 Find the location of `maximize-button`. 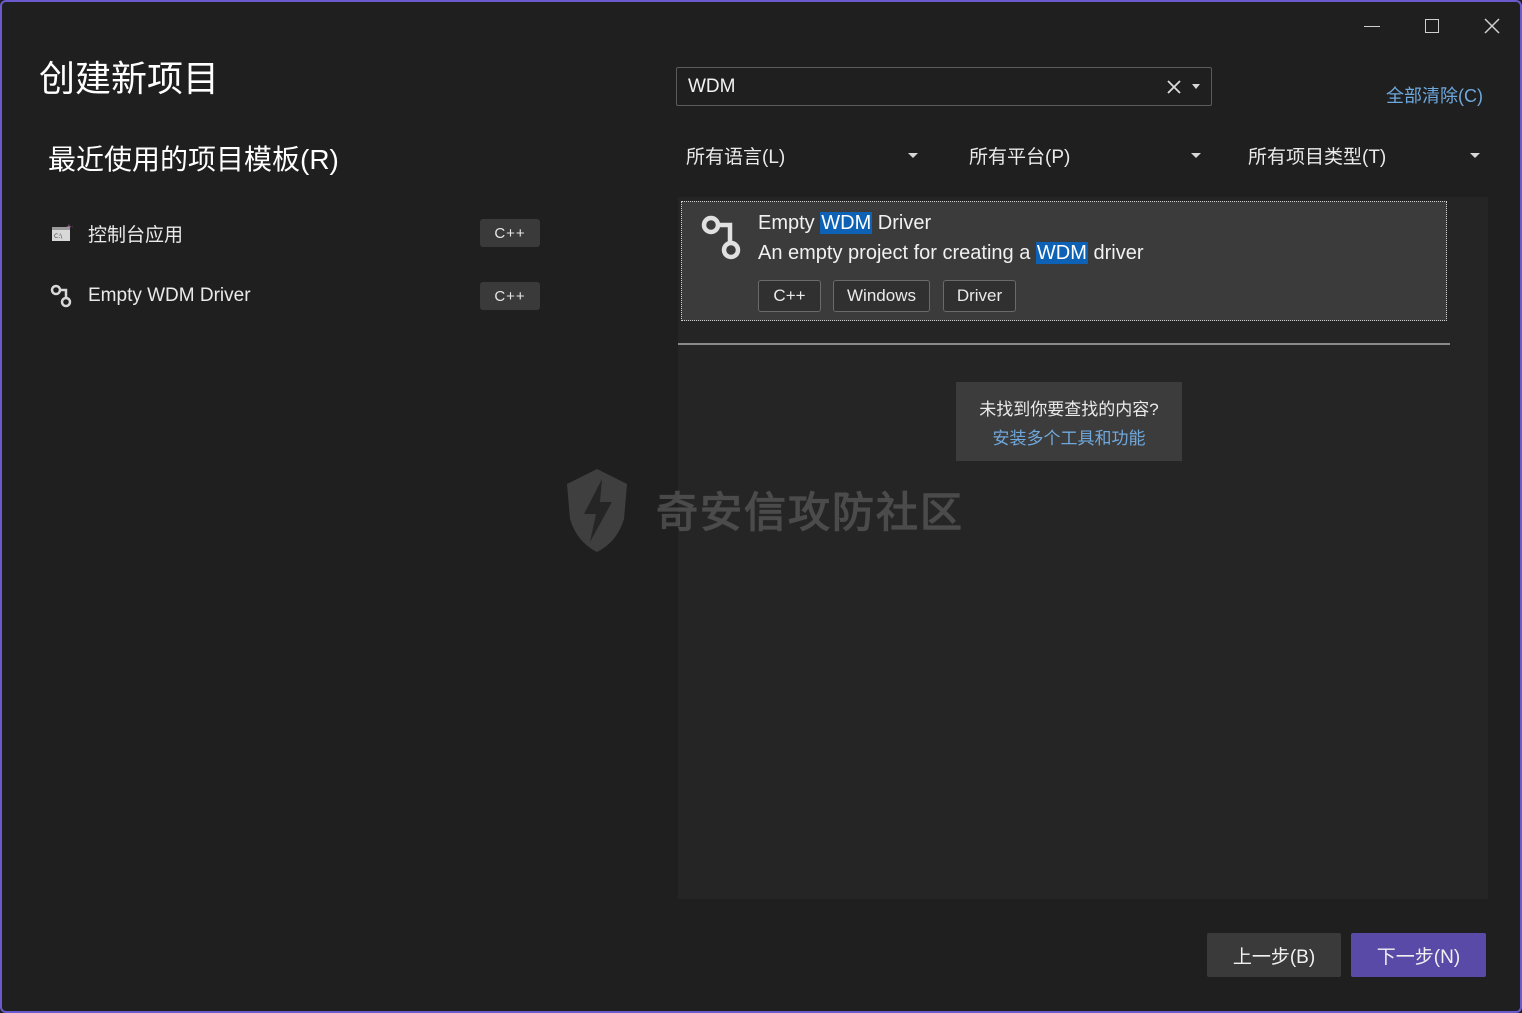

maximize-button is located at coordinates (1432, 26).